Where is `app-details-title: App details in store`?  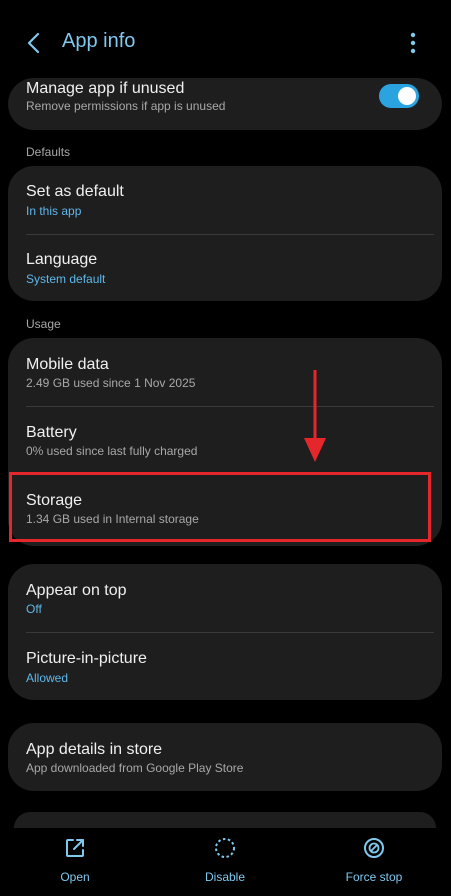 app-details-title: App details in store is located at coordinates (94, 749).